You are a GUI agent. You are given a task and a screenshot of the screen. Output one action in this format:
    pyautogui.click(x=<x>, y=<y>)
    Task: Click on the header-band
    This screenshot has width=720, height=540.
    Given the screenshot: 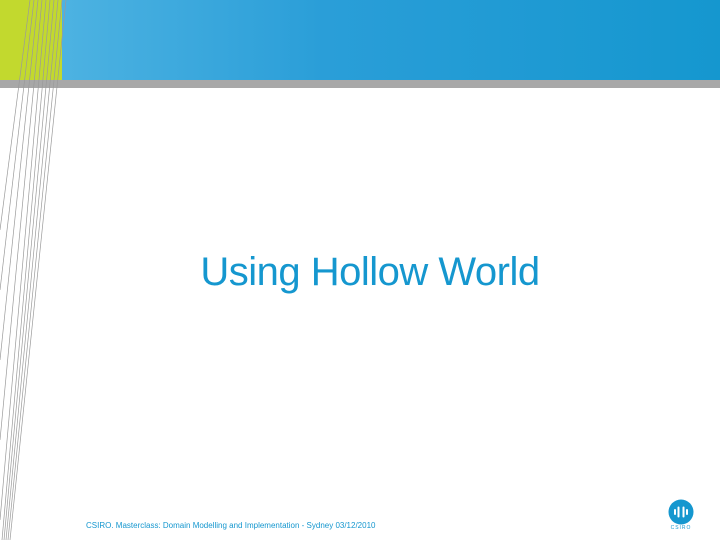 What is the action you would take?
    pyautogui.click(x=360, y=40)
    